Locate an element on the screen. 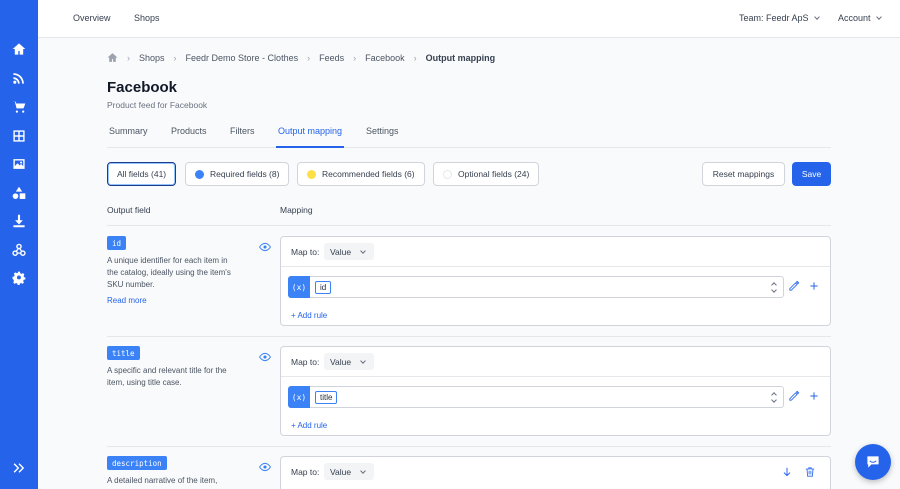 The image size is (900, 489). download-icon is located at coordinates (19, 221).